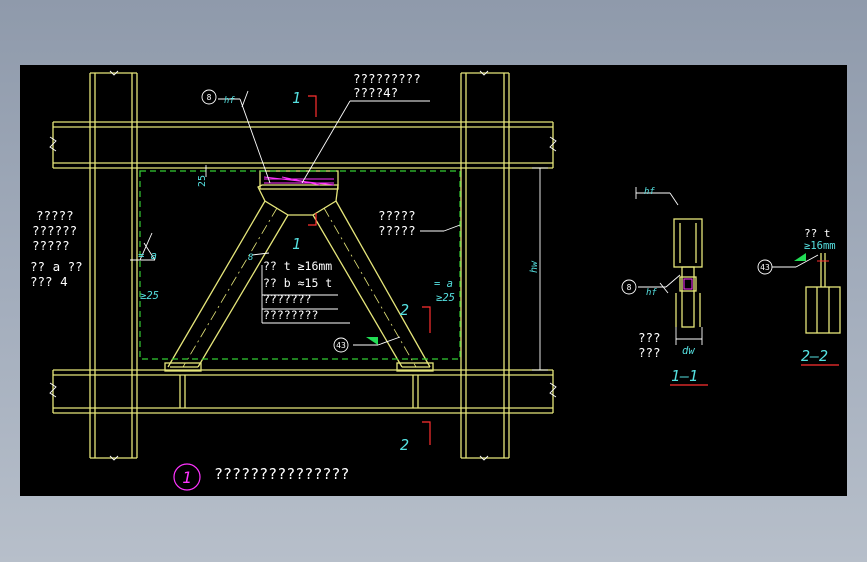 The height and width of the screenshot is (562, 867). I want to click on cut-2-bottom: 2, so click(404, 445).